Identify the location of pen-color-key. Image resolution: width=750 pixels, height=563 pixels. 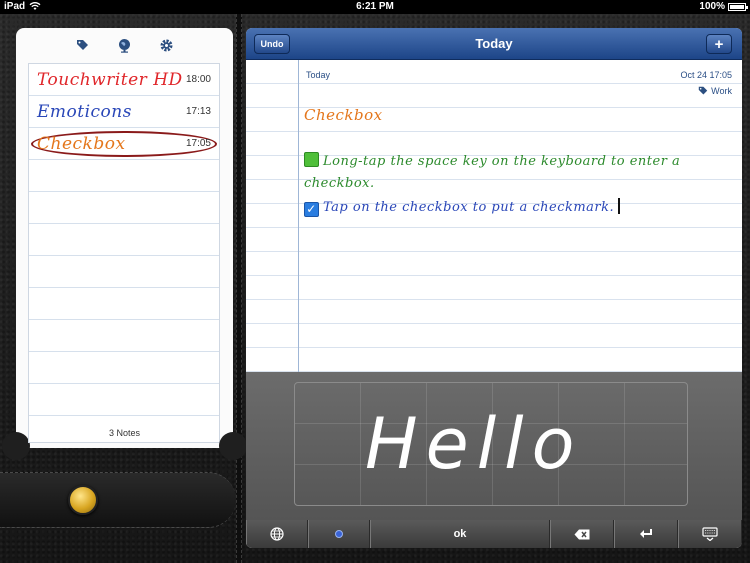
(339, 534).